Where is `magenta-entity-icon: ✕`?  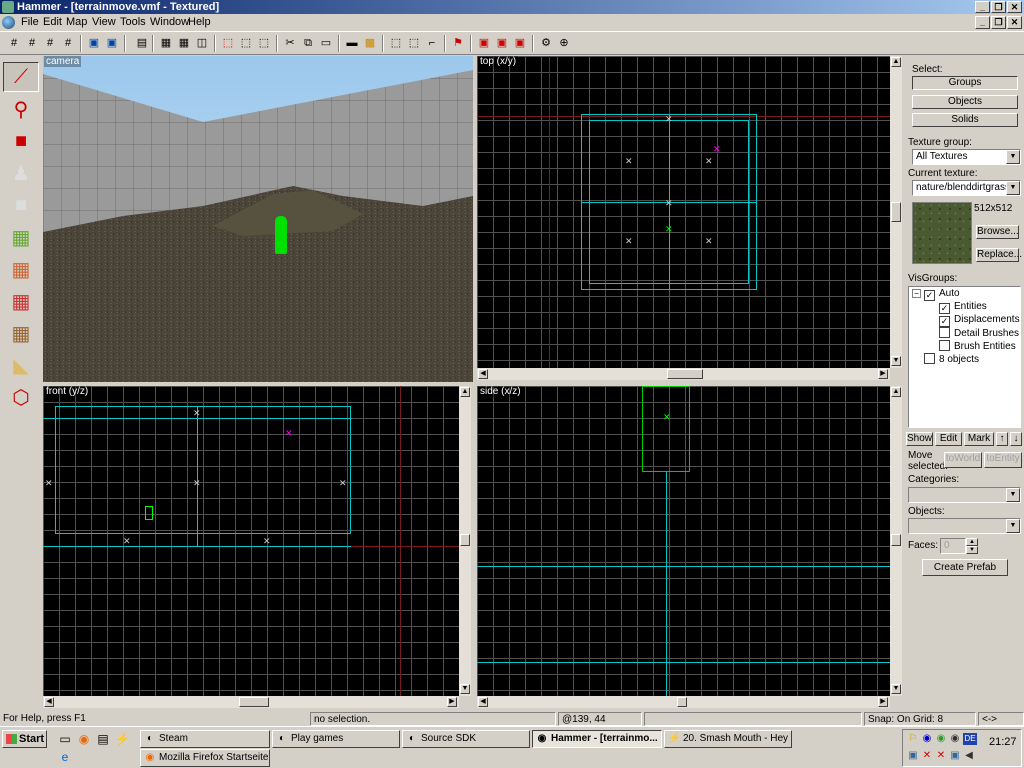 magenta-entity-icon: ✕ is located at coordinates (717, 149).